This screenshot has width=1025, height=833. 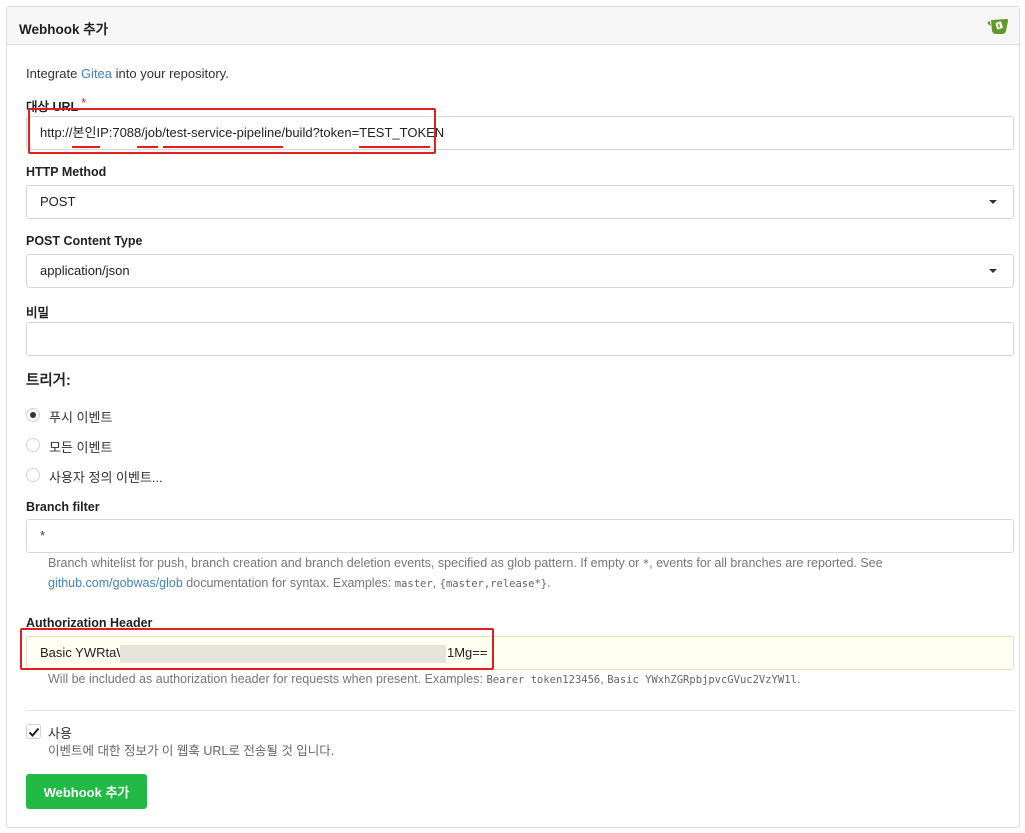 I want to click on gitea-logo-icon, so click(x=997, y=26).